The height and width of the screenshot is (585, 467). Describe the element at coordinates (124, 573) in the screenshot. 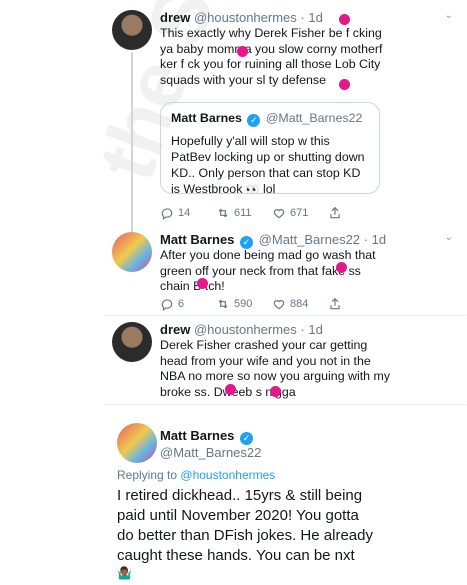

I see `shrug-emoji: 🤷🏾‍♂️` at that location.